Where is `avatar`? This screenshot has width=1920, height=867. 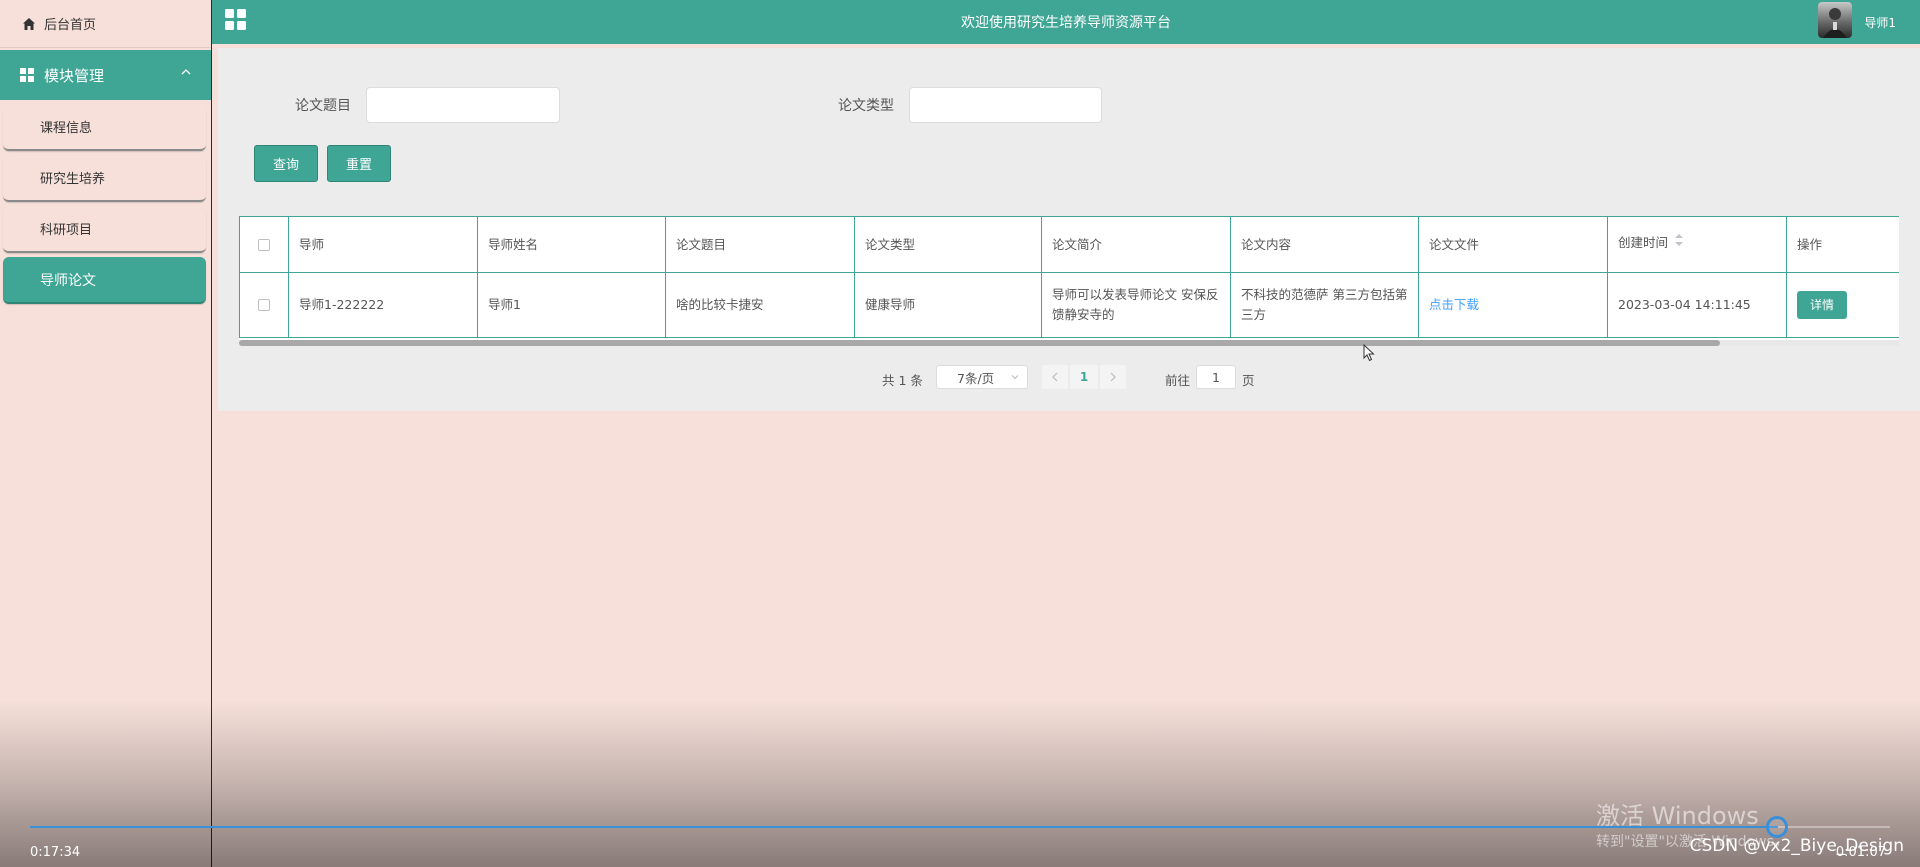 avatar is located at coordinates (1835, 20).